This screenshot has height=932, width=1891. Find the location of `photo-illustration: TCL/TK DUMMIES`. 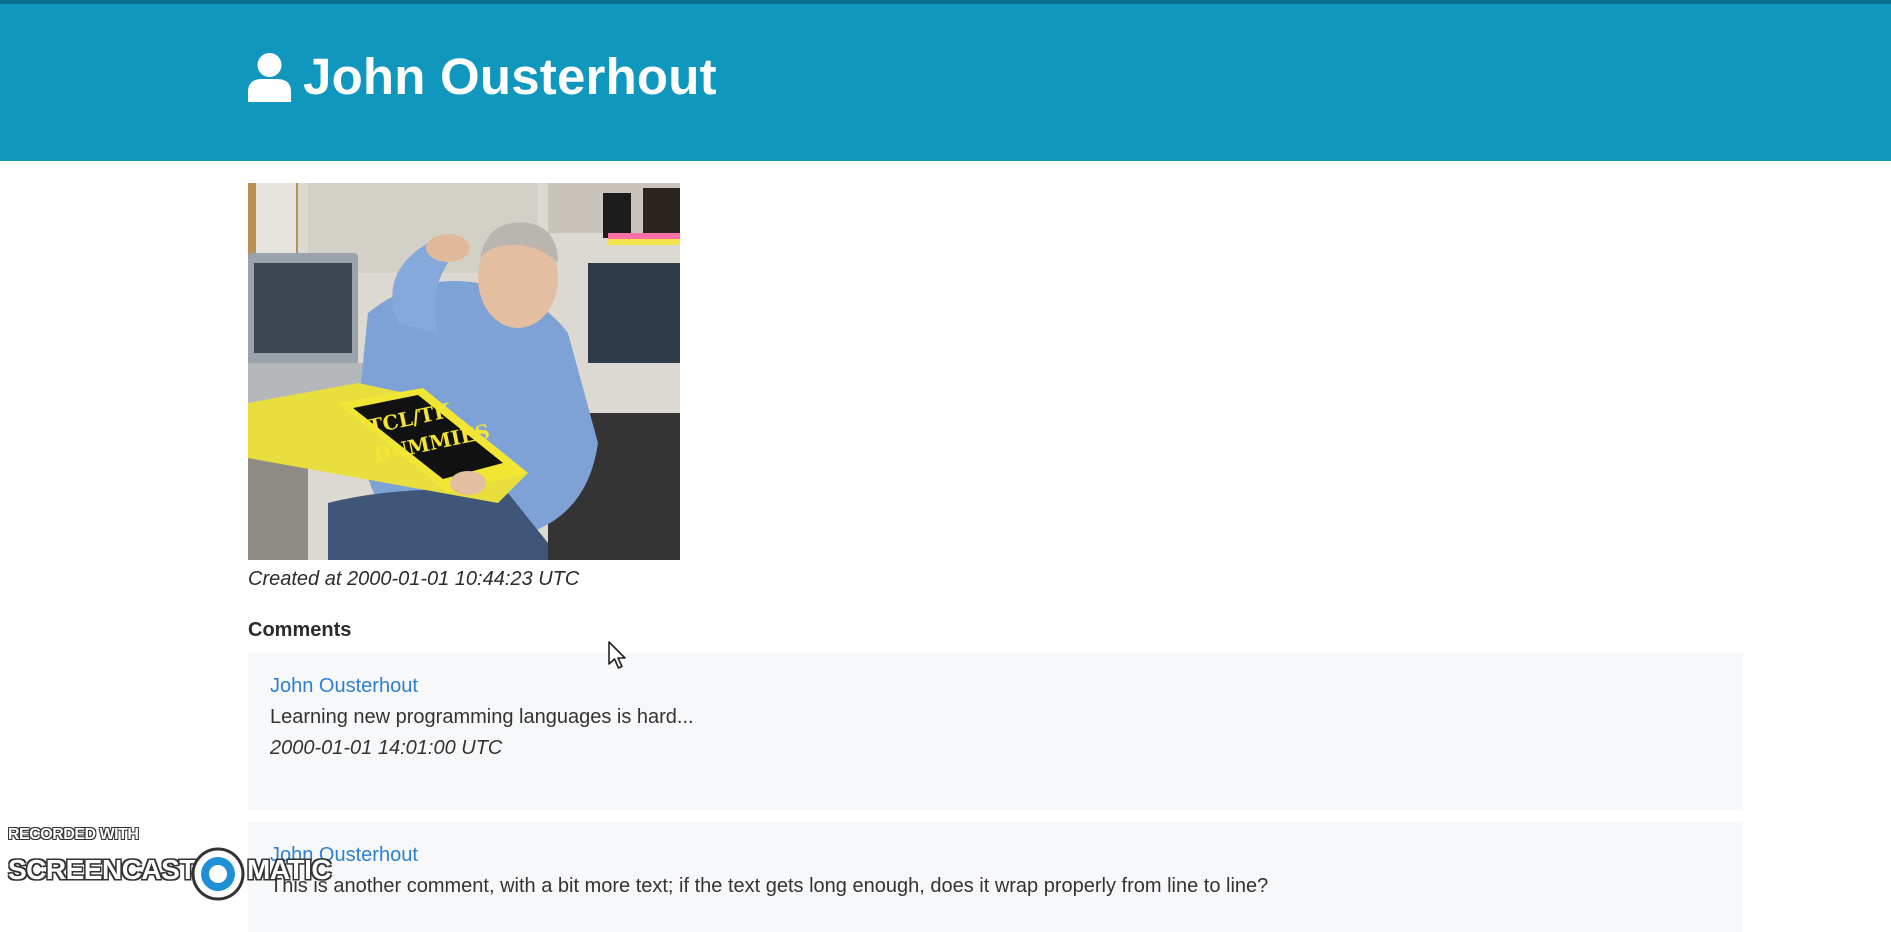

photo-illustration: TCL/TK DUMMIES is located at coordinates (464, 371).